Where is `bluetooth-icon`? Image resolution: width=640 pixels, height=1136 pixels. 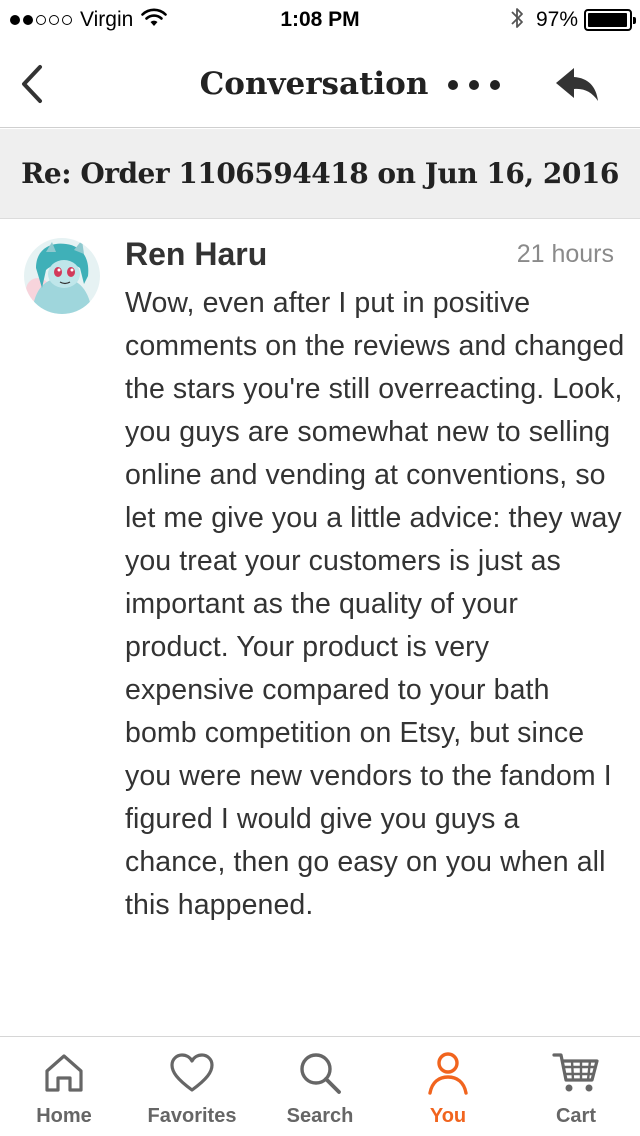
bluetooth-icon is located at coordinates (517, 20).